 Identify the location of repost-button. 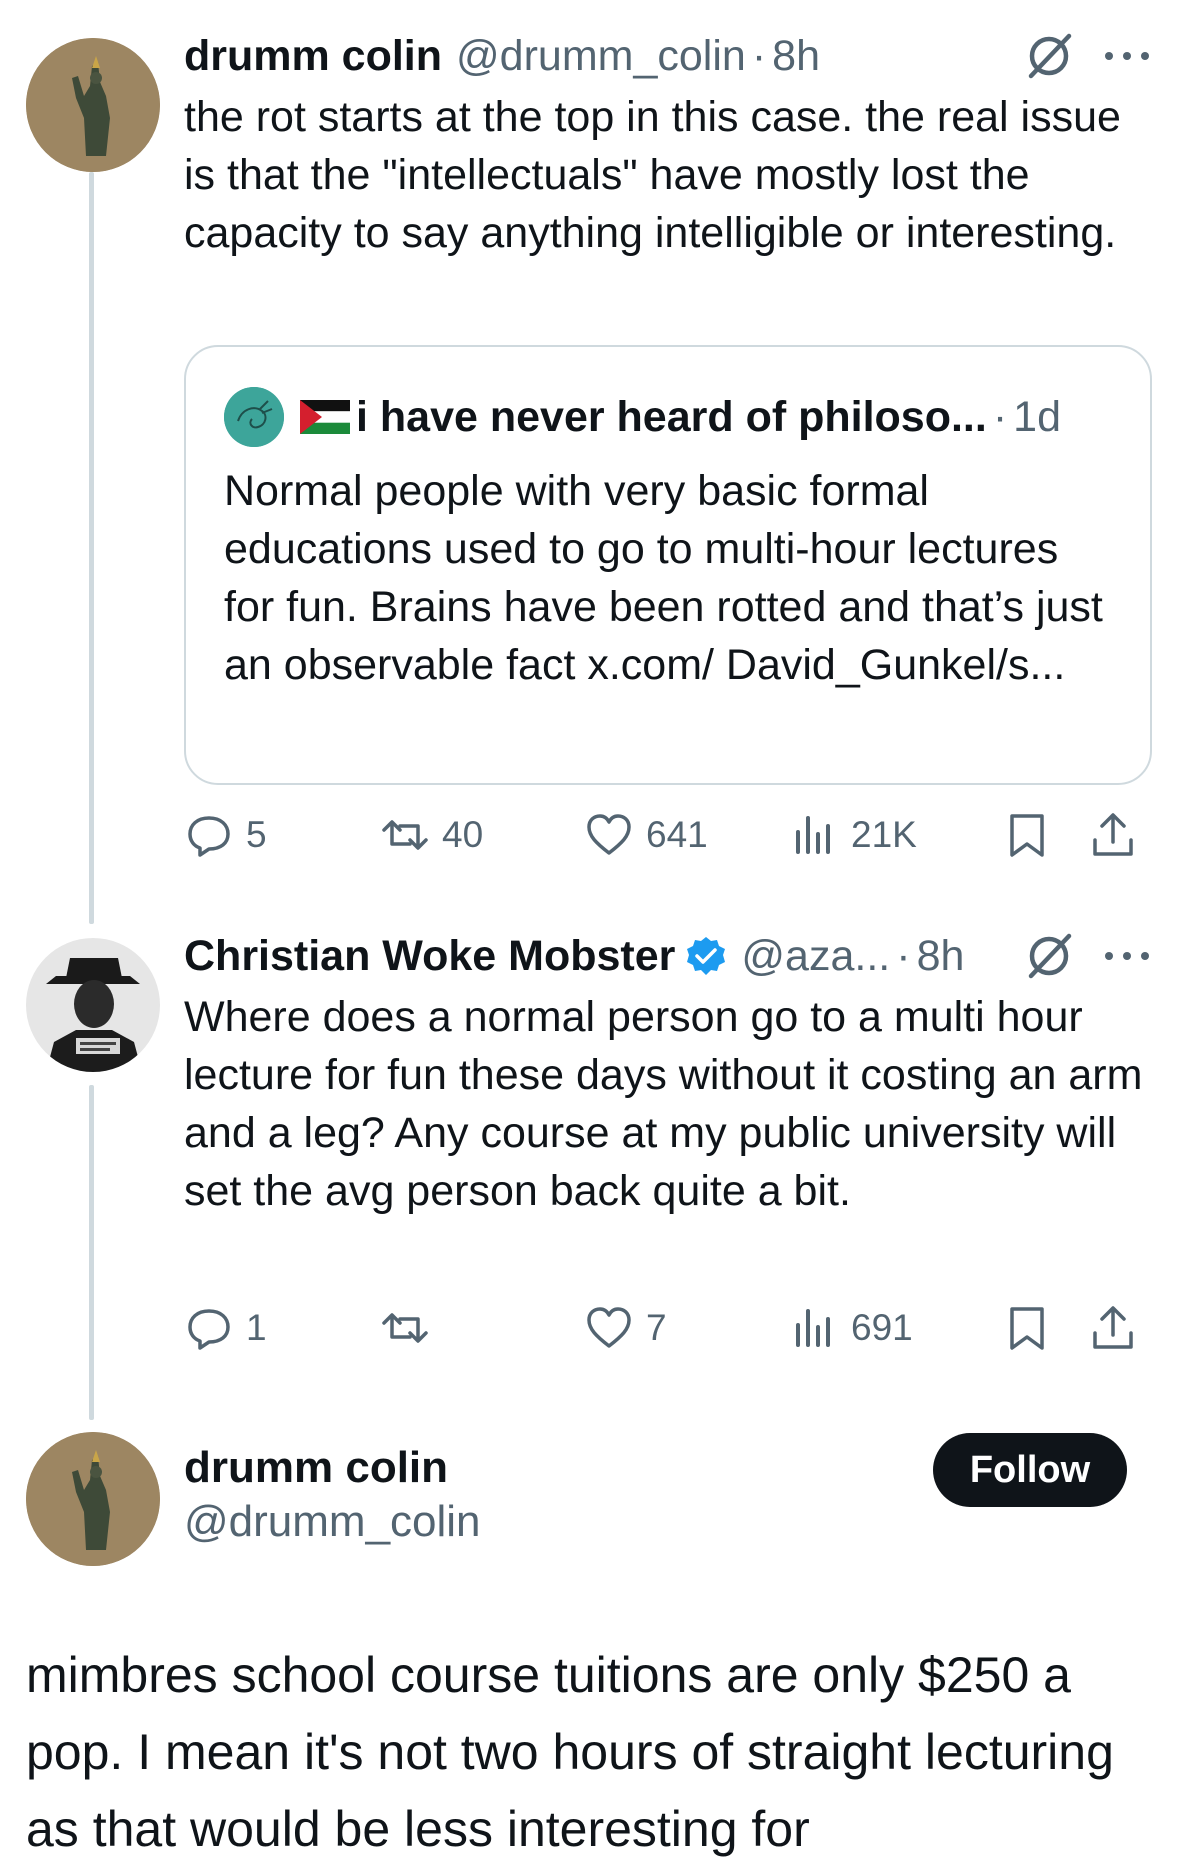
(411, 1328).